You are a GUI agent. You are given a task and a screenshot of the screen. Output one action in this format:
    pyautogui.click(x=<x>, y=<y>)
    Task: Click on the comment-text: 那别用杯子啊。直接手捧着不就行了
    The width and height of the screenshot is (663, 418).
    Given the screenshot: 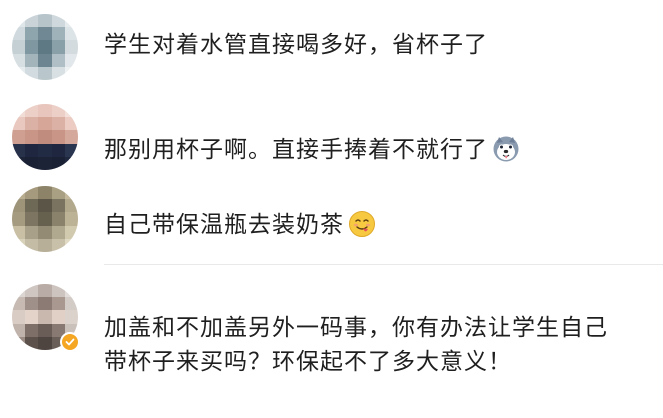 What is the action you would take?
    pyautogui.click(x=363, y=150)
    